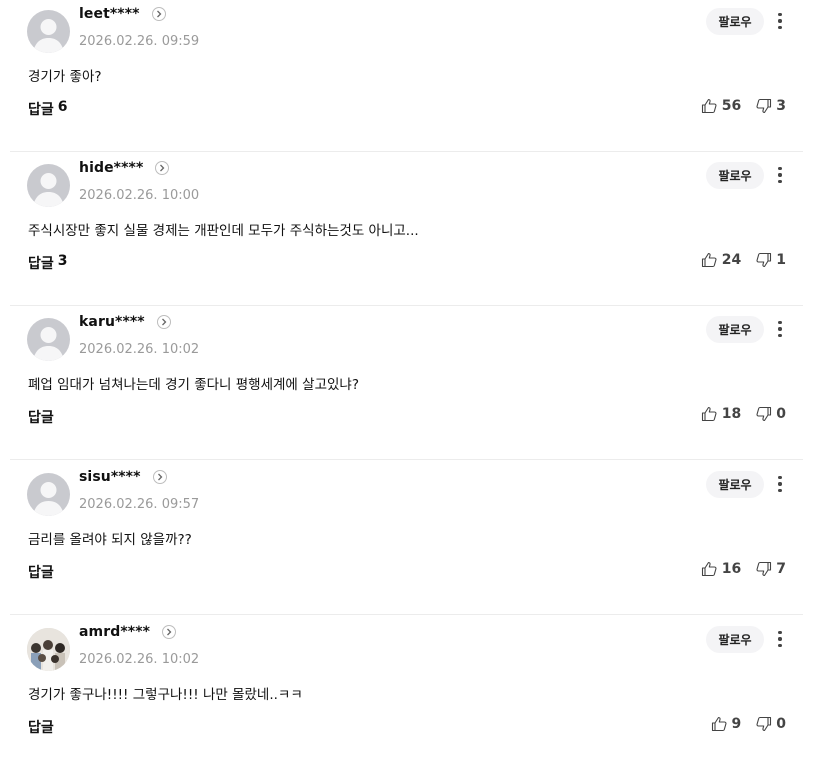 Image resolution: width=835 pixels, height=770 pixels. I want to click on comment-date: 2026.02.26. 10:00, so click(139, 195).